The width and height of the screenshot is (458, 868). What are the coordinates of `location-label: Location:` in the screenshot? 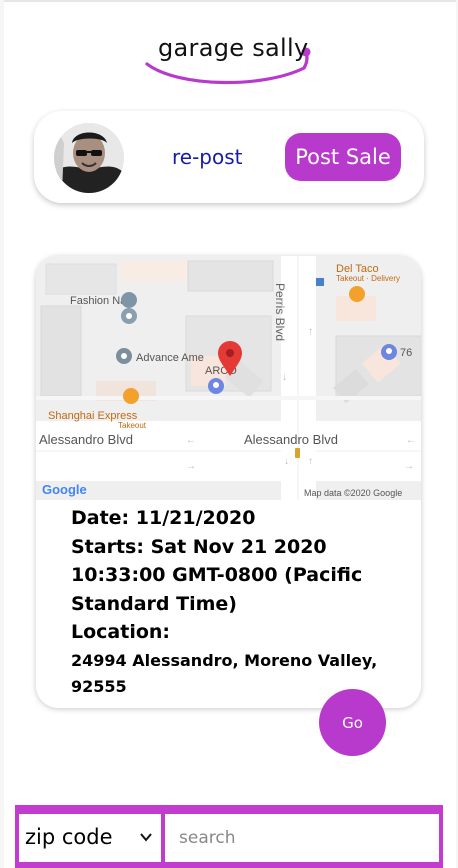 It's located at (121, 632).